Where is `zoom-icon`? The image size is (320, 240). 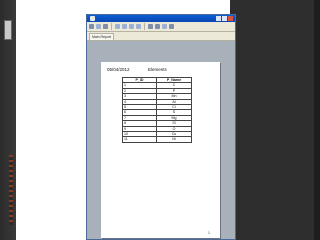 zoom-icon is located at coordinates (157, 26).